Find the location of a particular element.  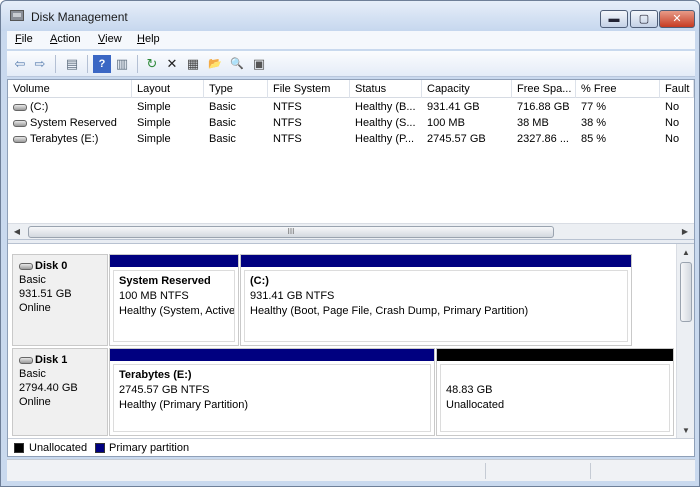

percent-free-cell: 38 % is located at coordinates (594, 123).